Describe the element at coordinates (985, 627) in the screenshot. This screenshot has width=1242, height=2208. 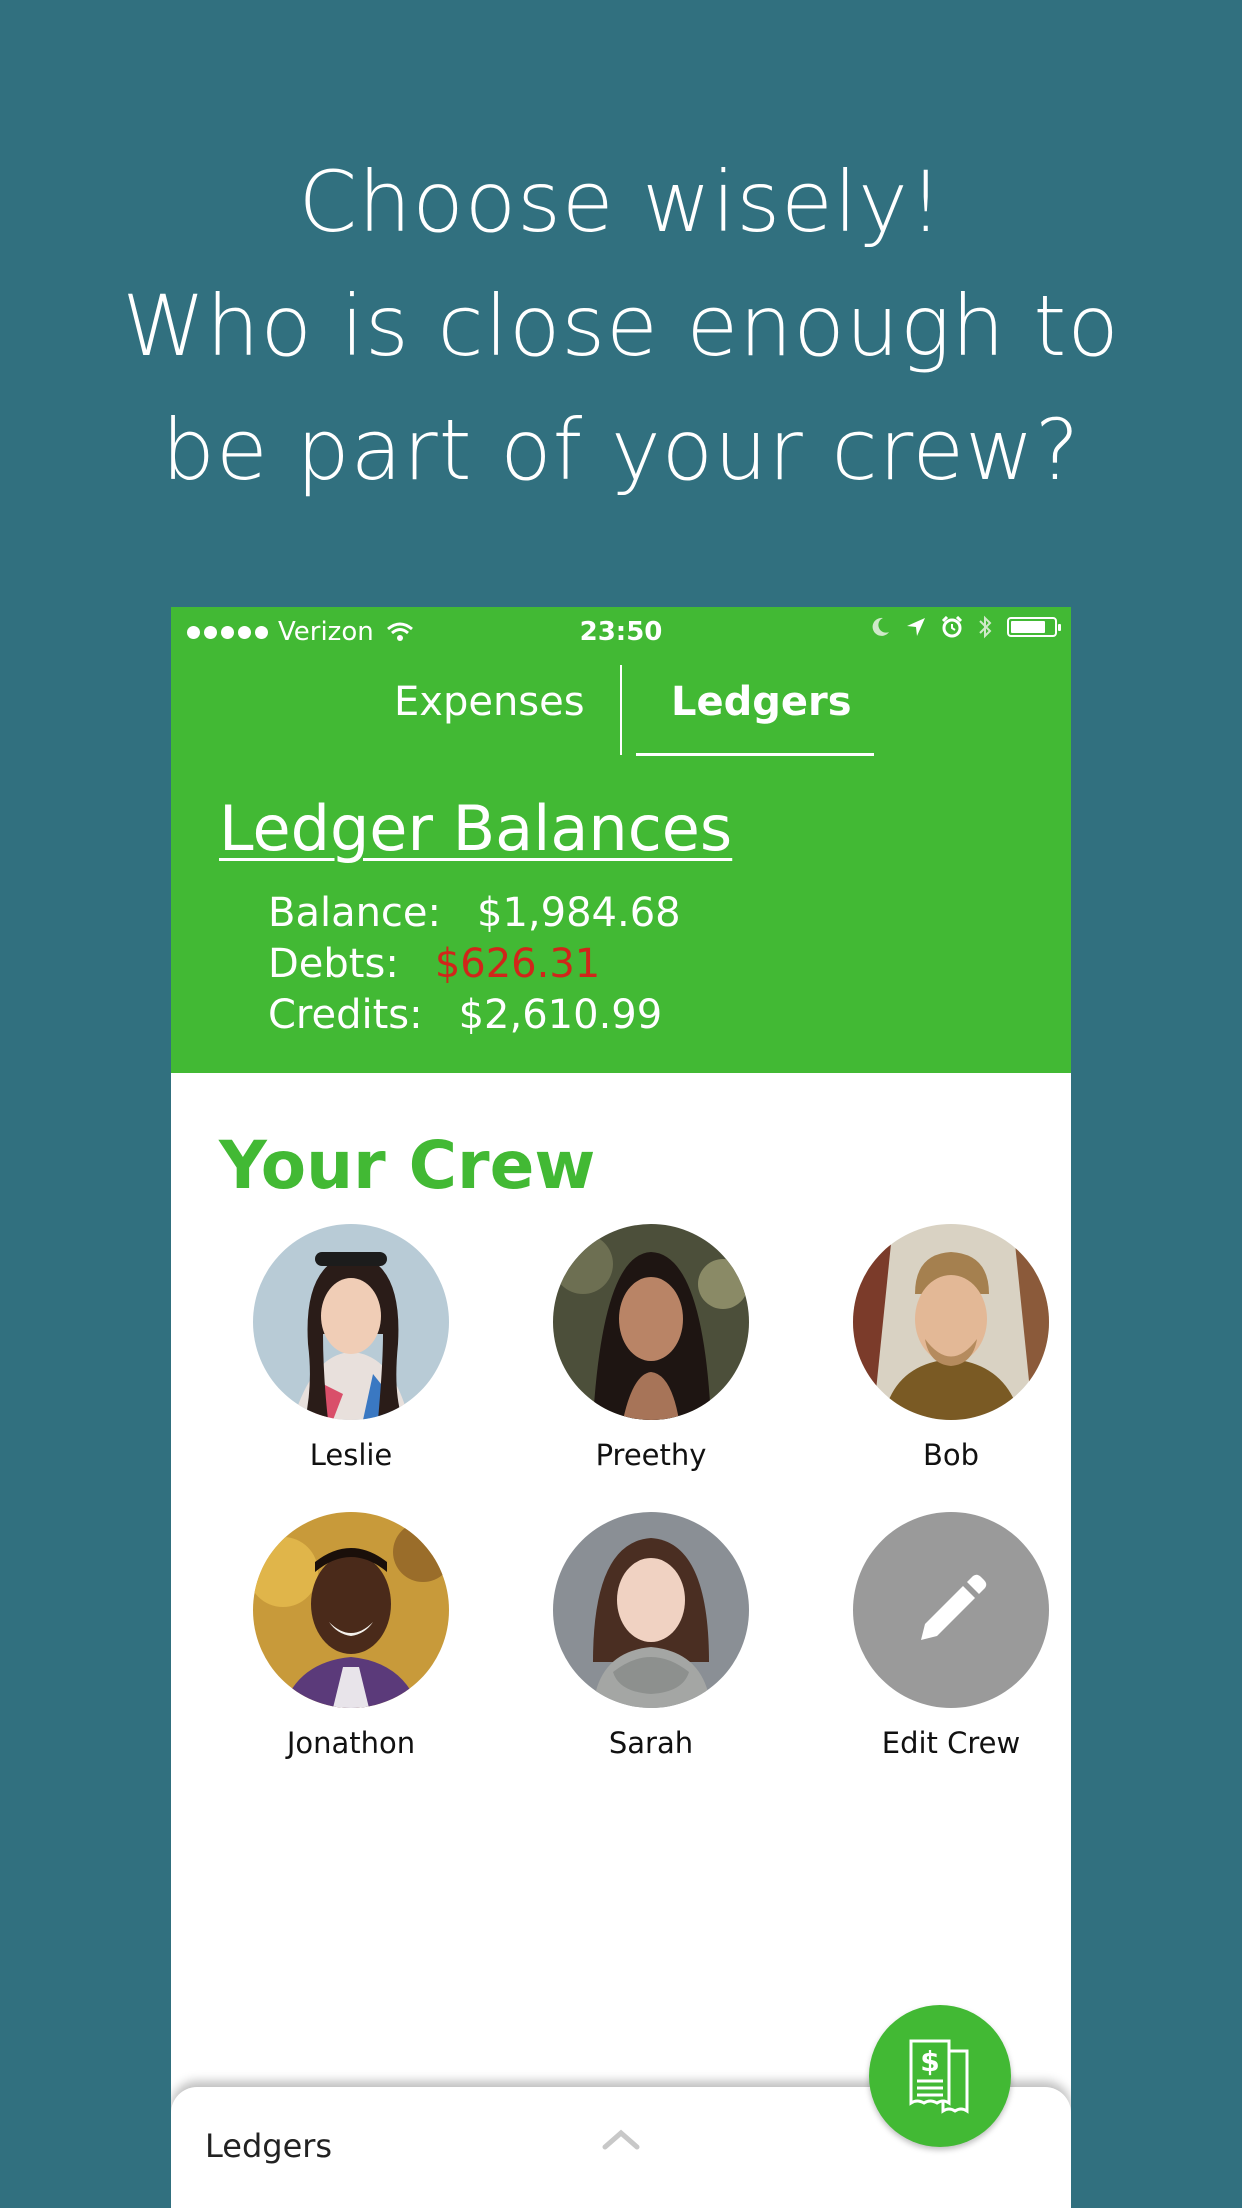
I see `bluetooth-icon` at that location.